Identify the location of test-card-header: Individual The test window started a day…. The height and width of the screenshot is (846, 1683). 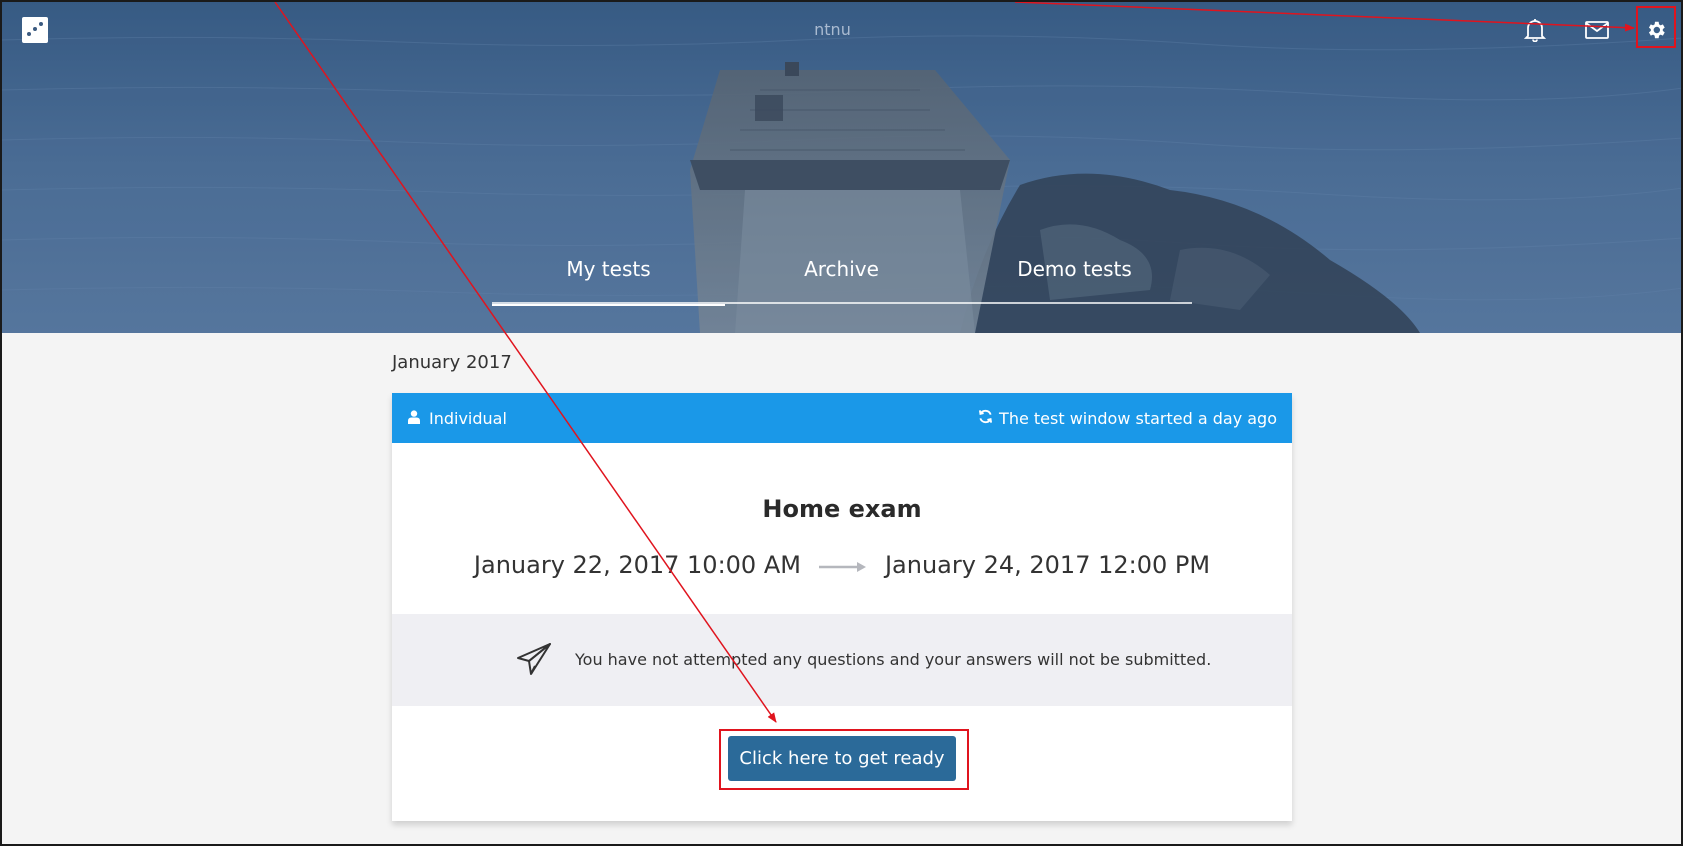
(842, 418).